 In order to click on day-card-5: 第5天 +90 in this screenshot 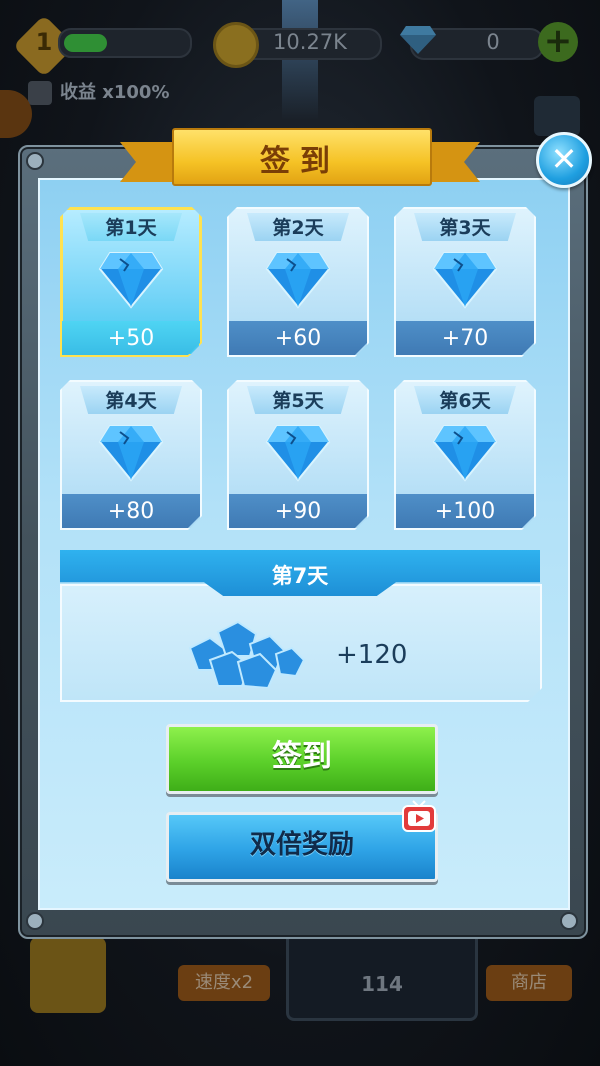, I will do `click(298, 455)`.